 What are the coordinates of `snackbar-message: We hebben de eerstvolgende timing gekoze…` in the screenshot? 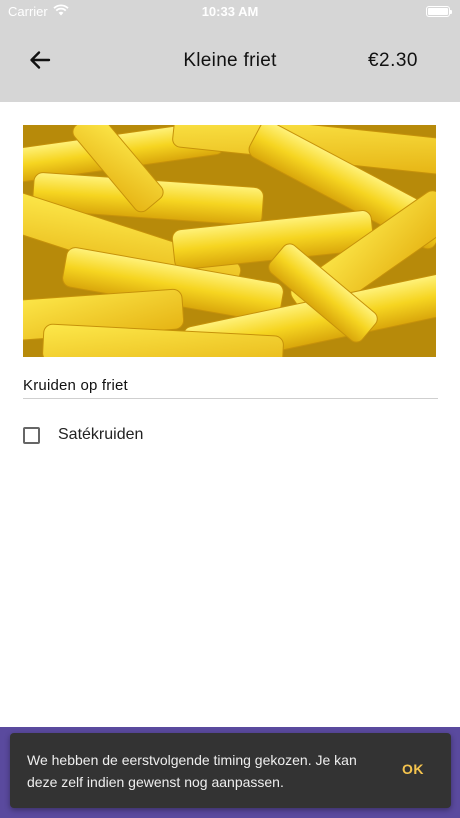 It's located at (192, 771).